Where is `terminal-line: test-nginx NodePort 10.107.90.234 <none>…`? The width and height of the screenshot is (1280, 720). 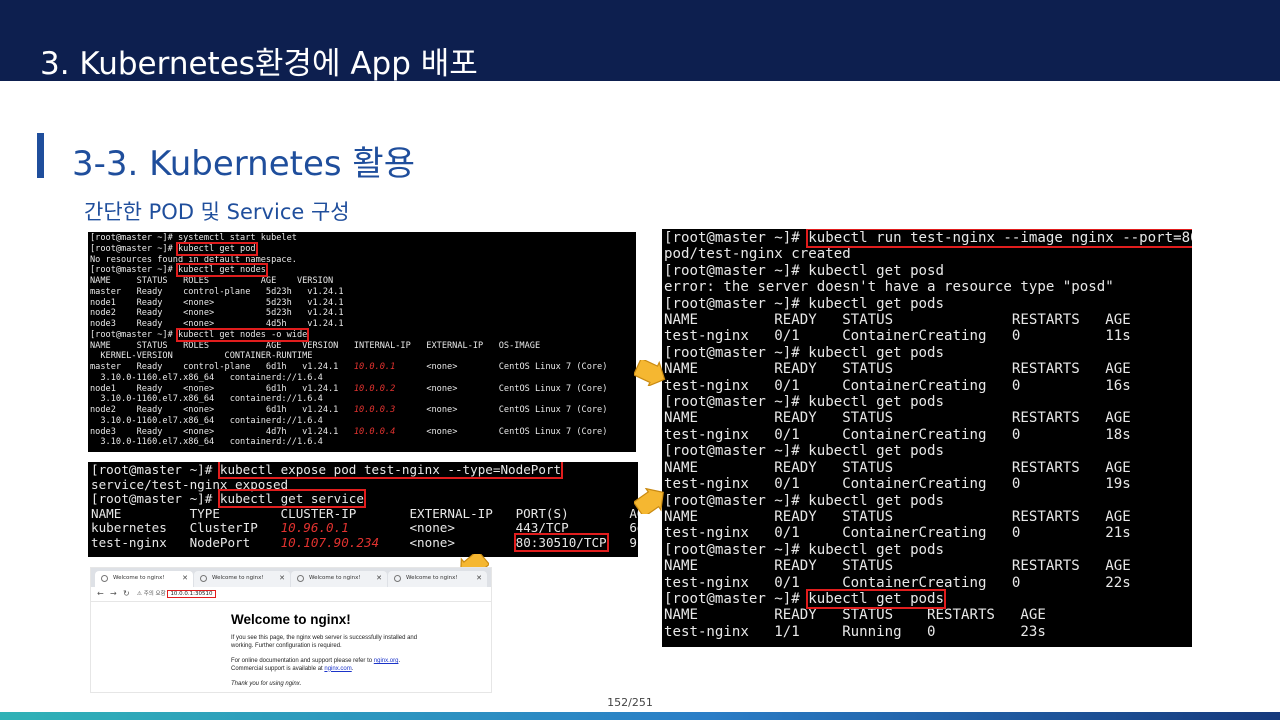 terminal-line: test-nginx NodePort 10.107.90.234 <none>… is located at coordinates (364, 542).